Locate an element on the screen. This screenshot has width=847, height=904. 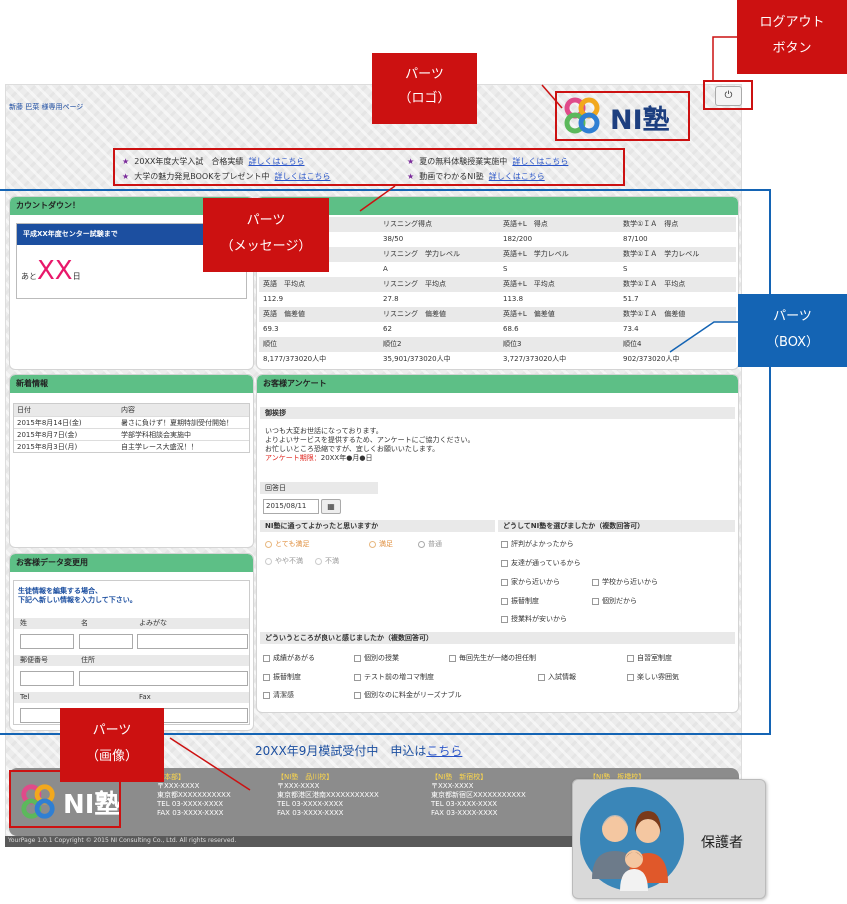
office-name: 【NI塾 新宿校】 is located at coordinates (459, 777).